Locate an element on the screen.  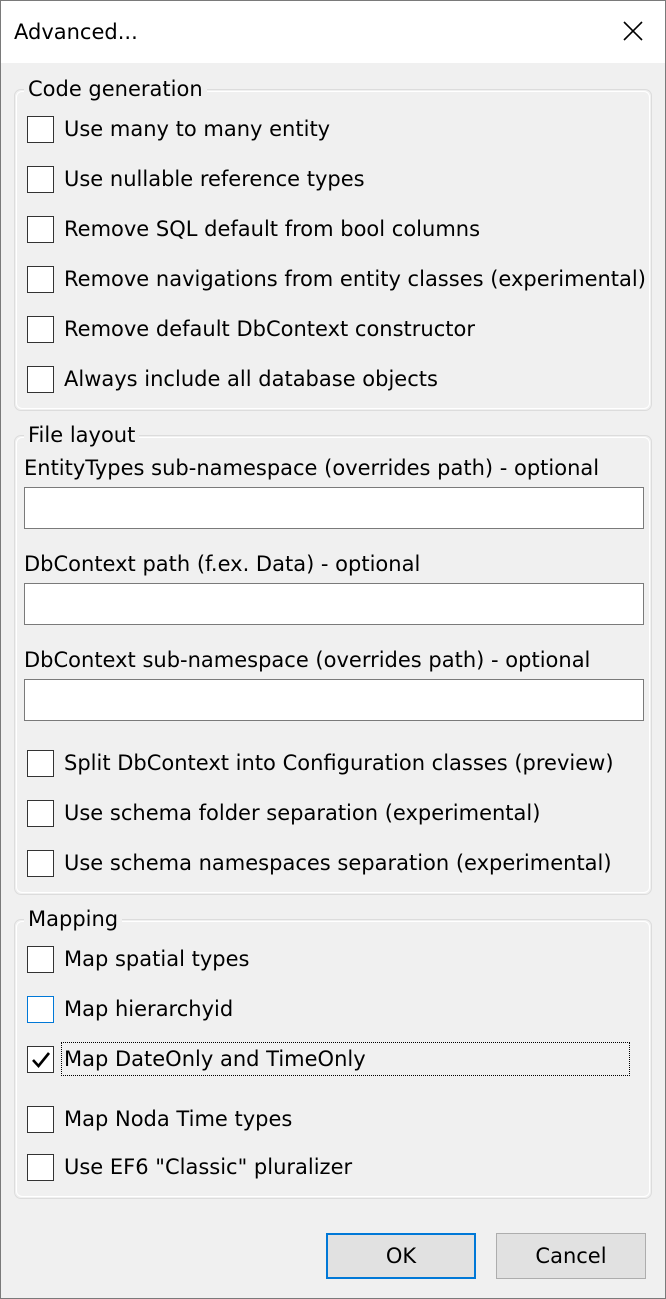
mapping-legend: Mapping is located at coordinates (73, 919).